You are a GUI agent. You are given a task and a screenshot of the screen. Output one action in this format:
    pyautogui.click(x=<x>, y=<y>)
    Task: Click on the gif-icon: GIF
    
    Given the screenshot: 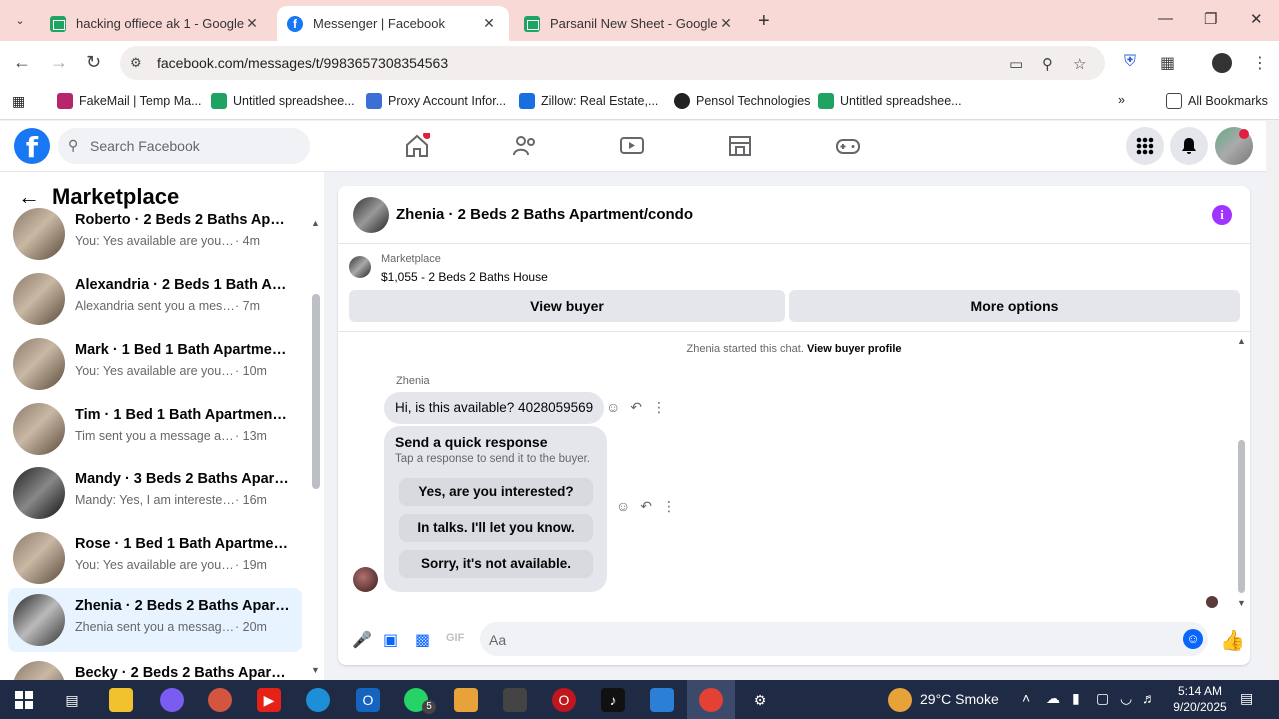 What is the action you would take?
    pyautogui.click(x=455, y=638)
    